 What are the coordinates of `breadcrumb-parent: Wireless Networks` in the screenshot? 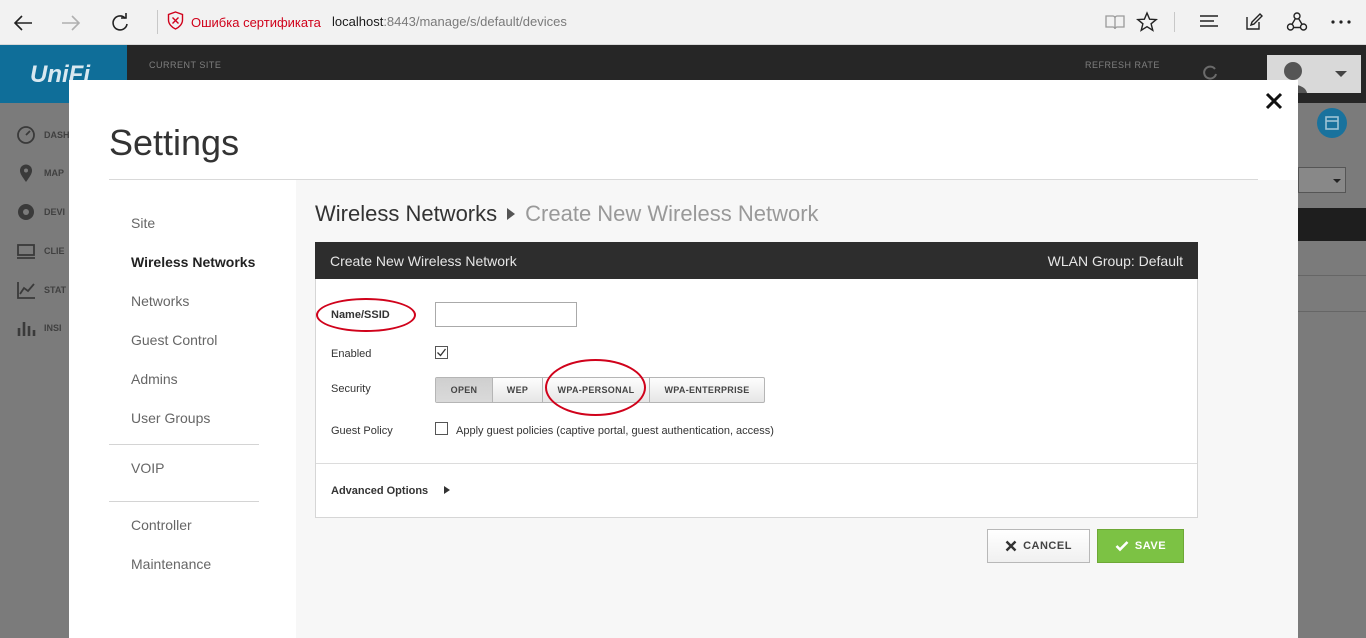 It's located at (406, 214).